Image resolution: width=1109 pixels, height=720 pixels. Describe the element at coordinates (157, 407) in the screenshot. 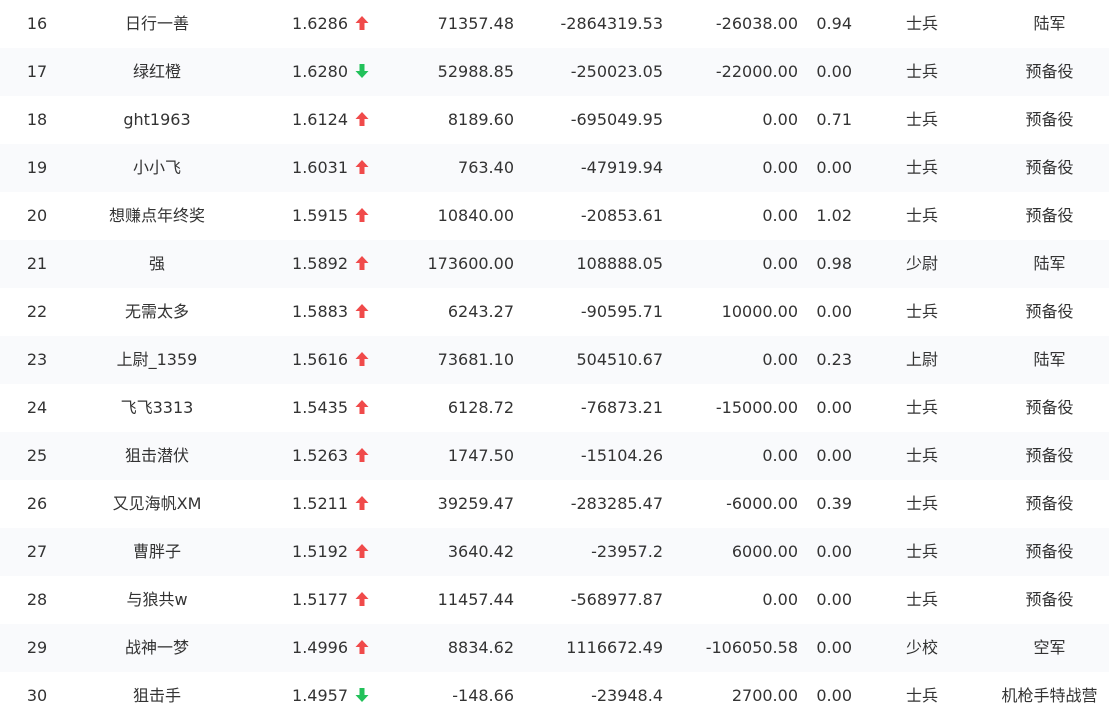

I see `user-name-cell: 飞飞3313` at that location.